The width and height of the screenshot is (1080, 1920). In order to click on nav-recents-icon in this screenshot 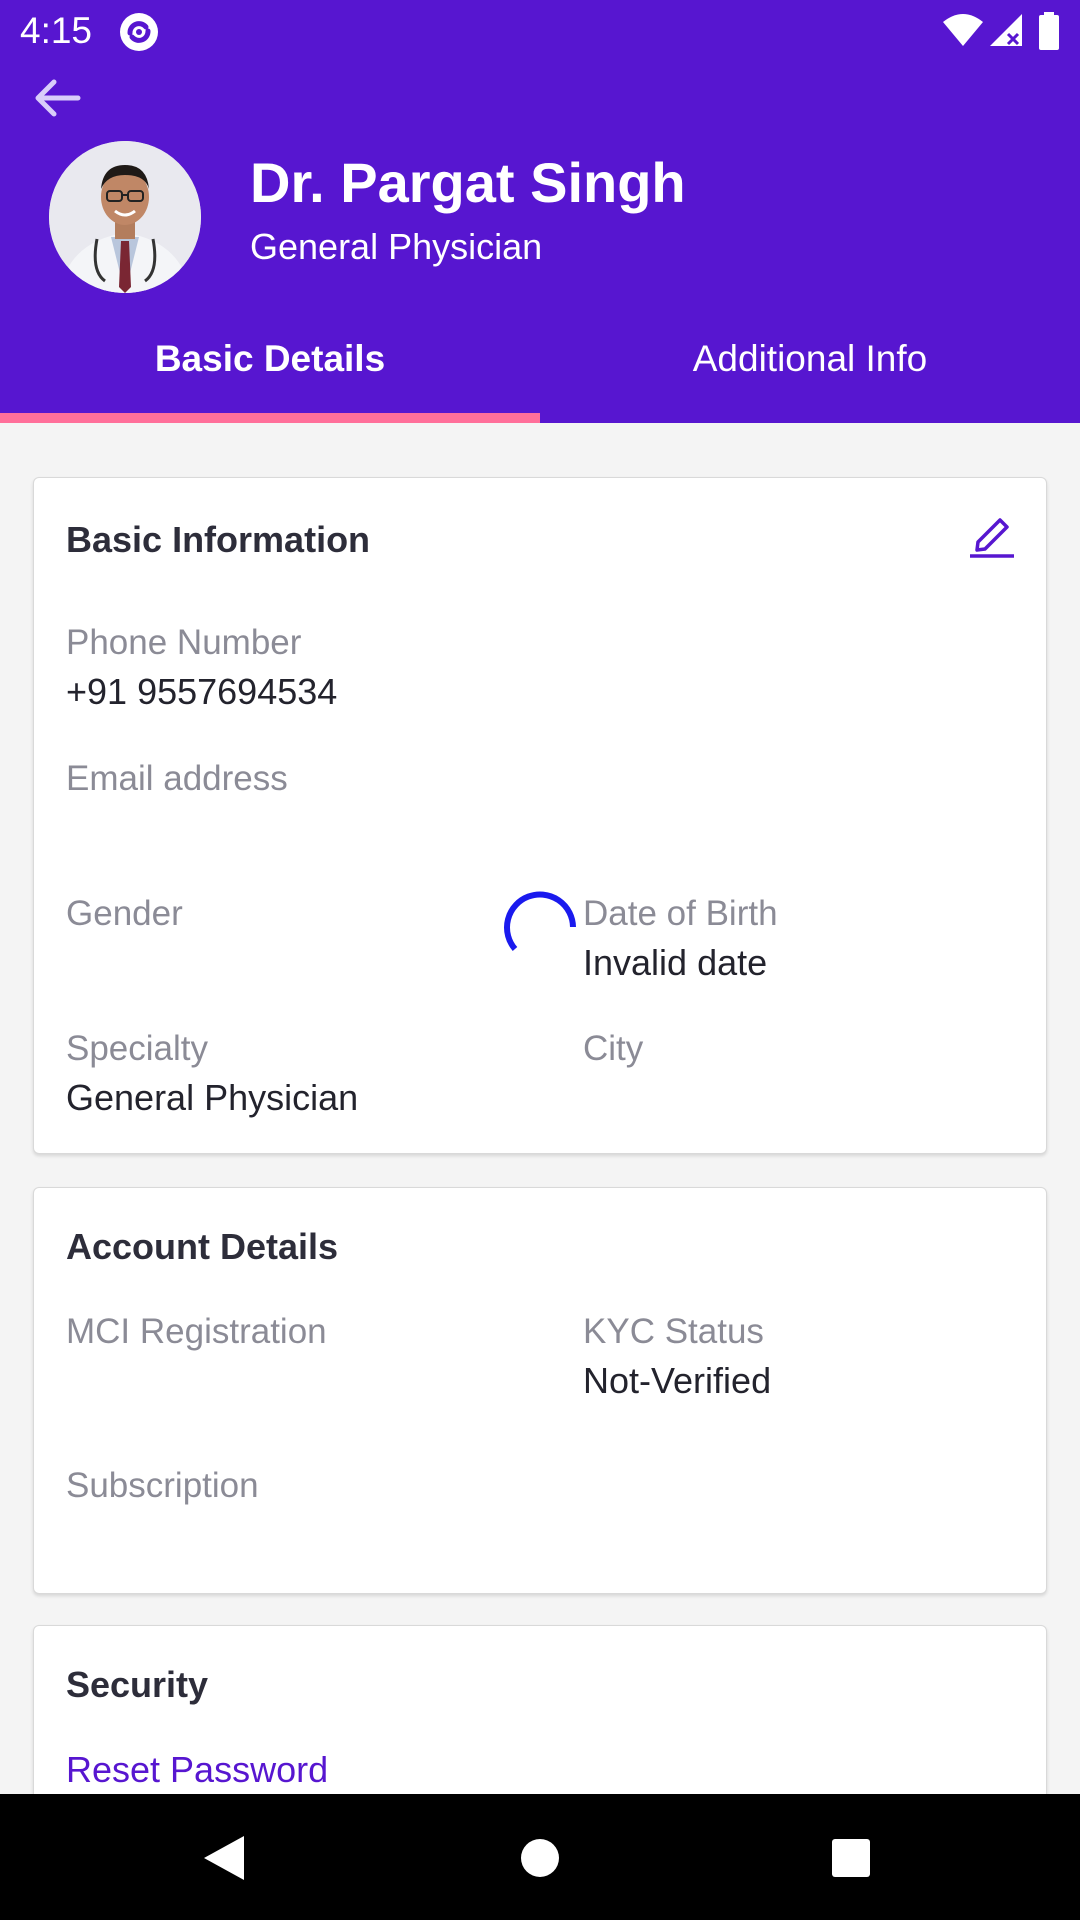, I will do `click(851, 1858)`.